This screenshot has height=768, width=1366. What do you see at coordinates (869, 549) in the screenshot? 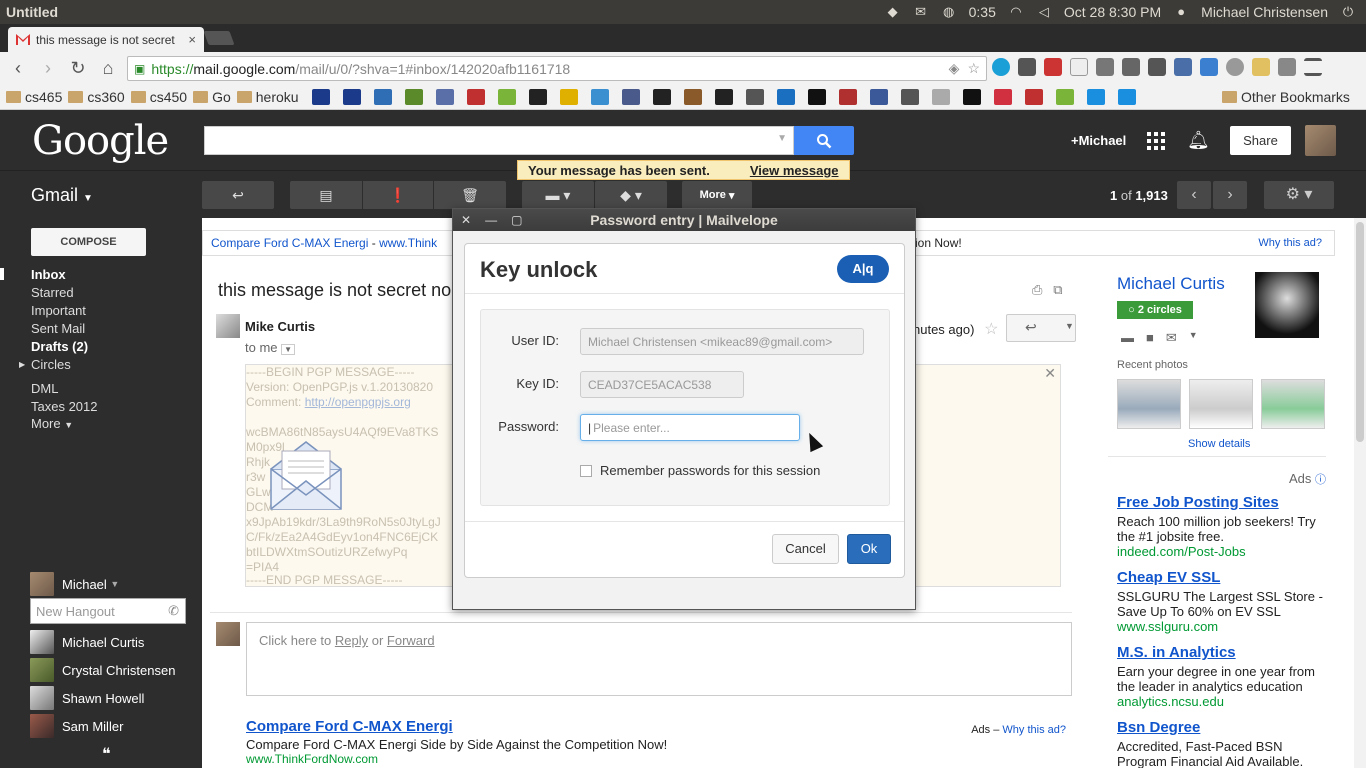
I see `ok-button: Ok` at bounding box center [869, 549].